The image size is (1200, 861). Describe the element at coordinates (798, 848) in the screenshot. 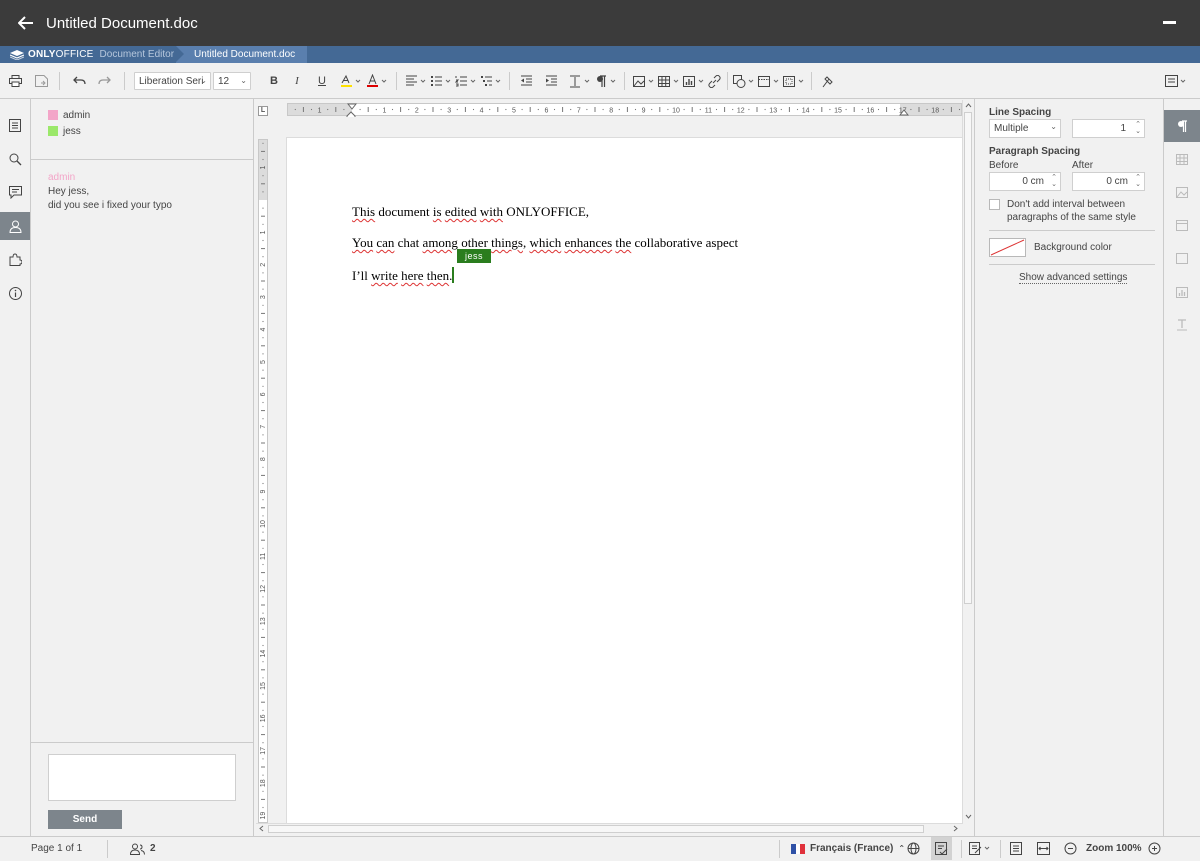

I see `france-flag-icon` at that location.